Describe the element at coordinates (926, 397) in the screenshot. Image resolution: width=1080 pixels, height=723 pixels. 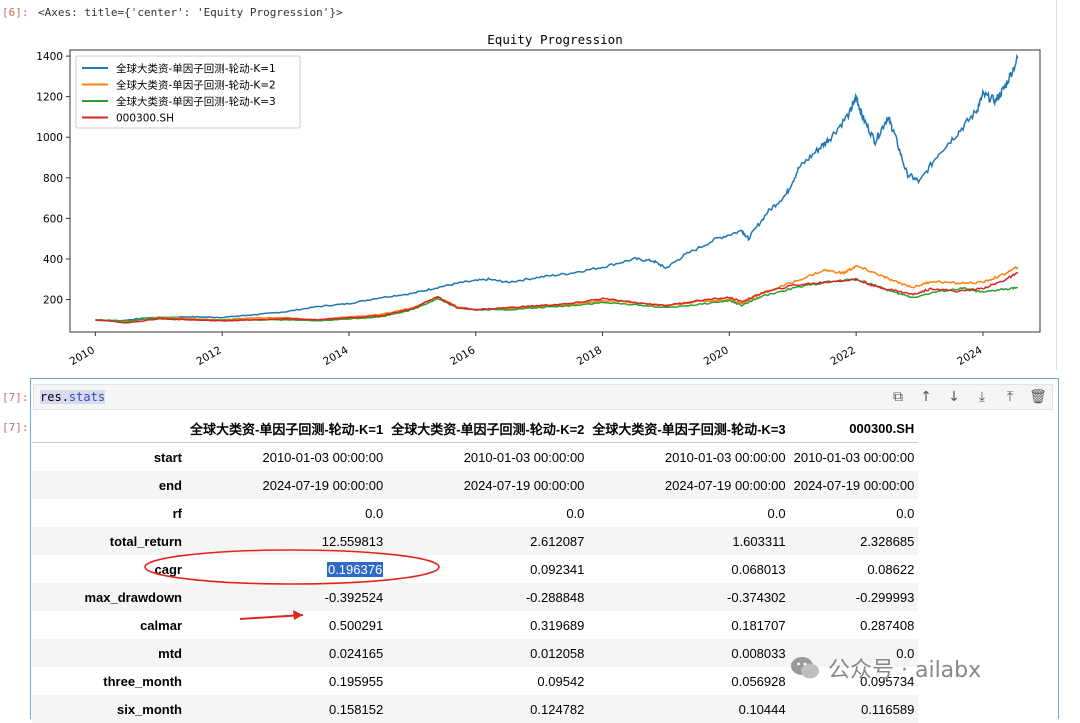
I see `move-up-icon: ↑` at that location.